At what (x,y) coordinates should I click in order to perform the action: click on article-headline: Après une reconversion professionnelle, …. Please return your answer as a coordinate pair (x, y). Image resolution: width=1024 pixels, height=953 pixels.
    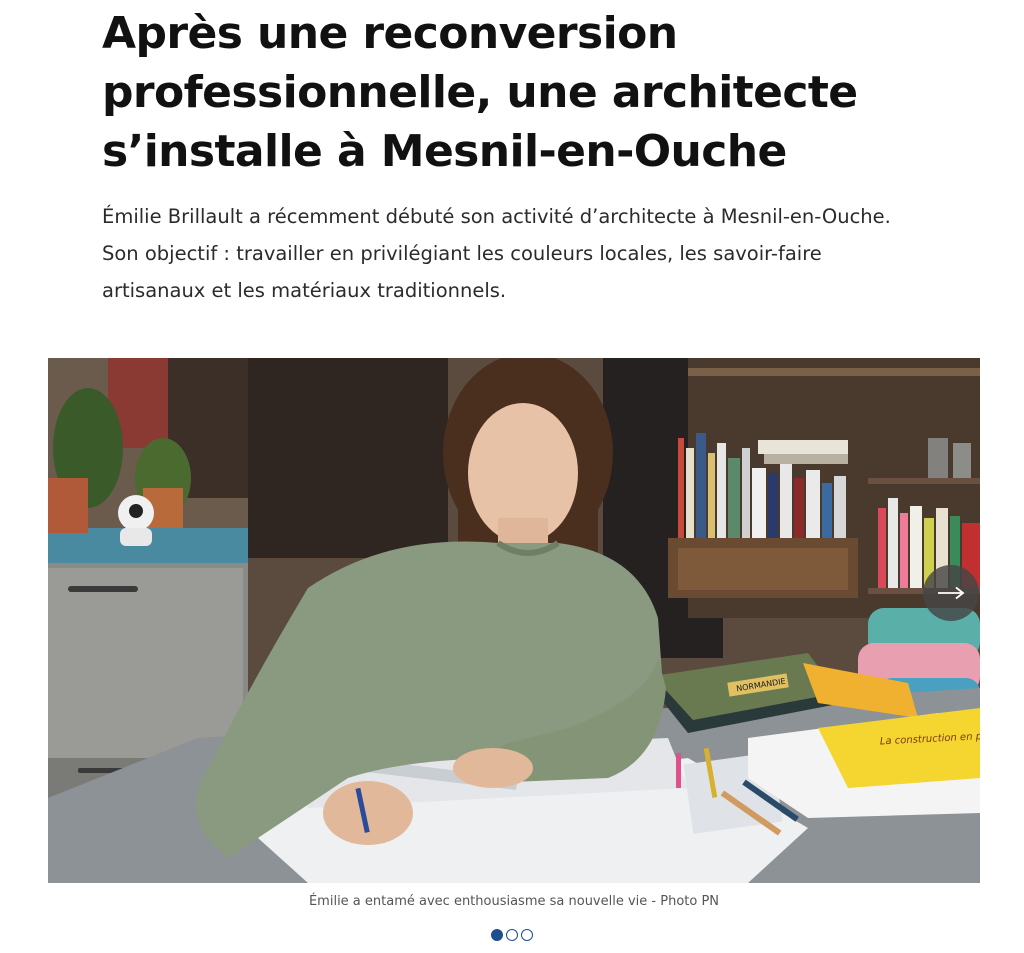
    Looking at the image, I should click on (480, 92).